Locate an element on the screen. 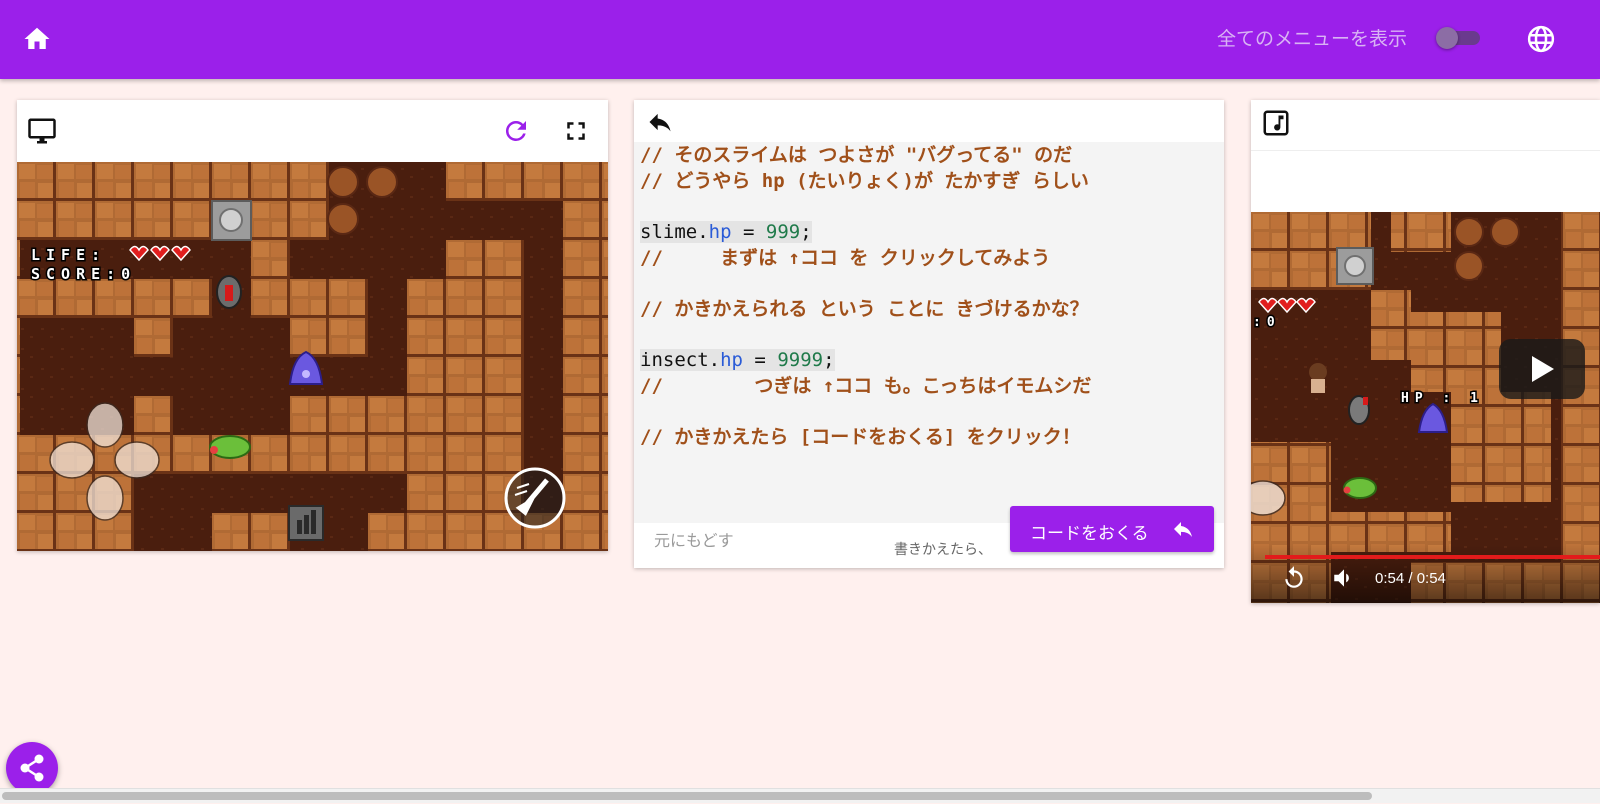  insect-object: insect is located at coordinates (674, 360).